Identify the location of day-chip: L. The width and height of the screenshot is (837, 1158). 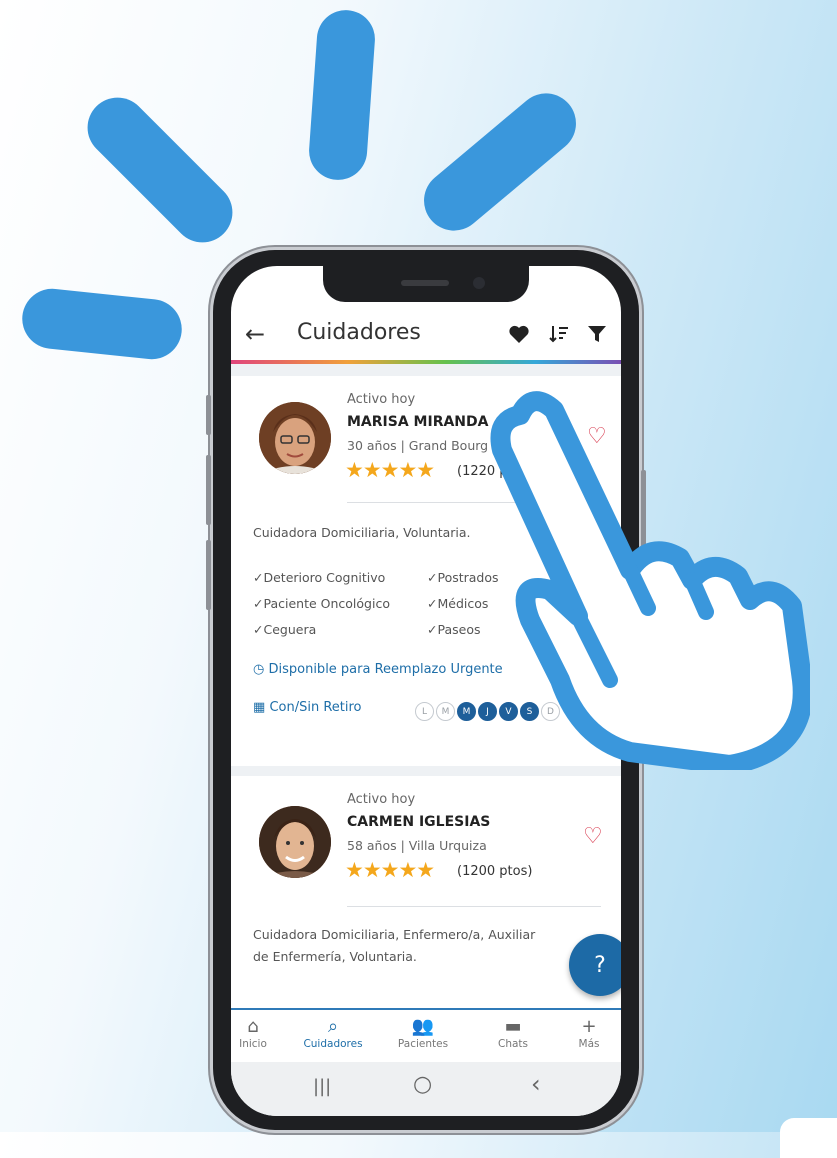
(424, 711).